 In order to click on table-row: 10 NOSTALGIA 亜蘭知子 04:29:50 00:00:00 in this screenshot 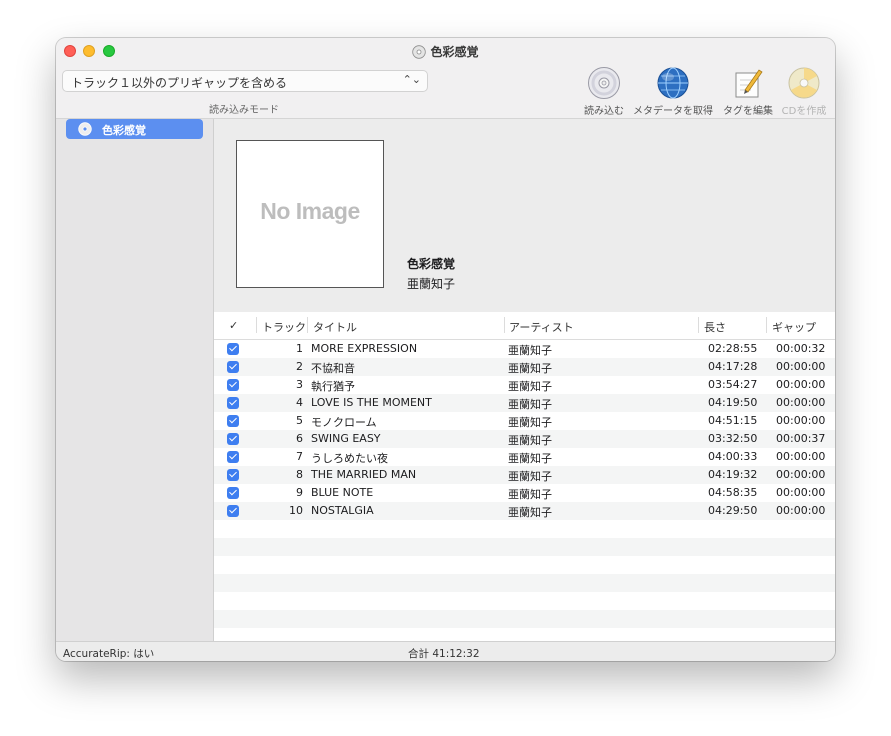, I will do `click(524, 511)`.